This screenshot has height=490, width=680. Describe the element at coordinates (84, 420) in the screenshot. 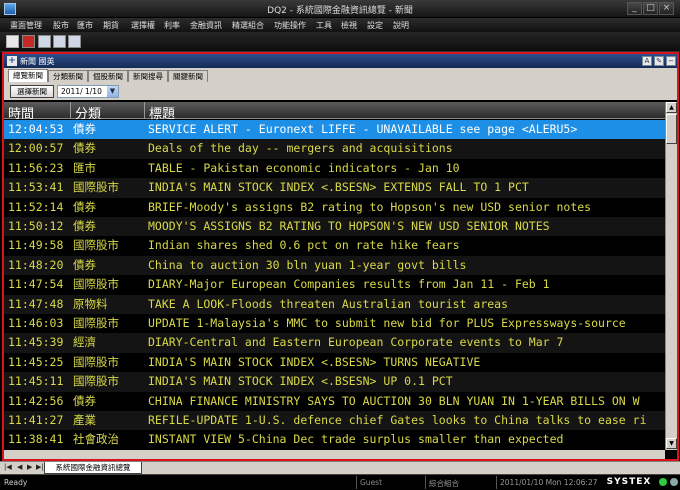

I see `cell-category: 產業` at that location.